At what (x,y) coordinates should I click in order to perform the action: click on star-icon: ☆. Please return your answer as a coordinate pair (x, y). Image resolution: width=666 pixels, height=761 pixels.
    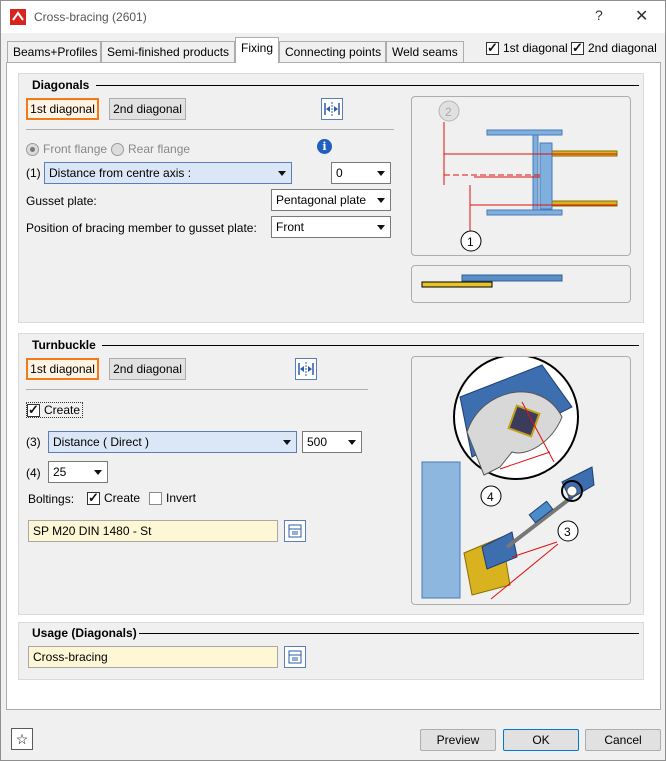
    Looking at the image, I should click on (22, 739).